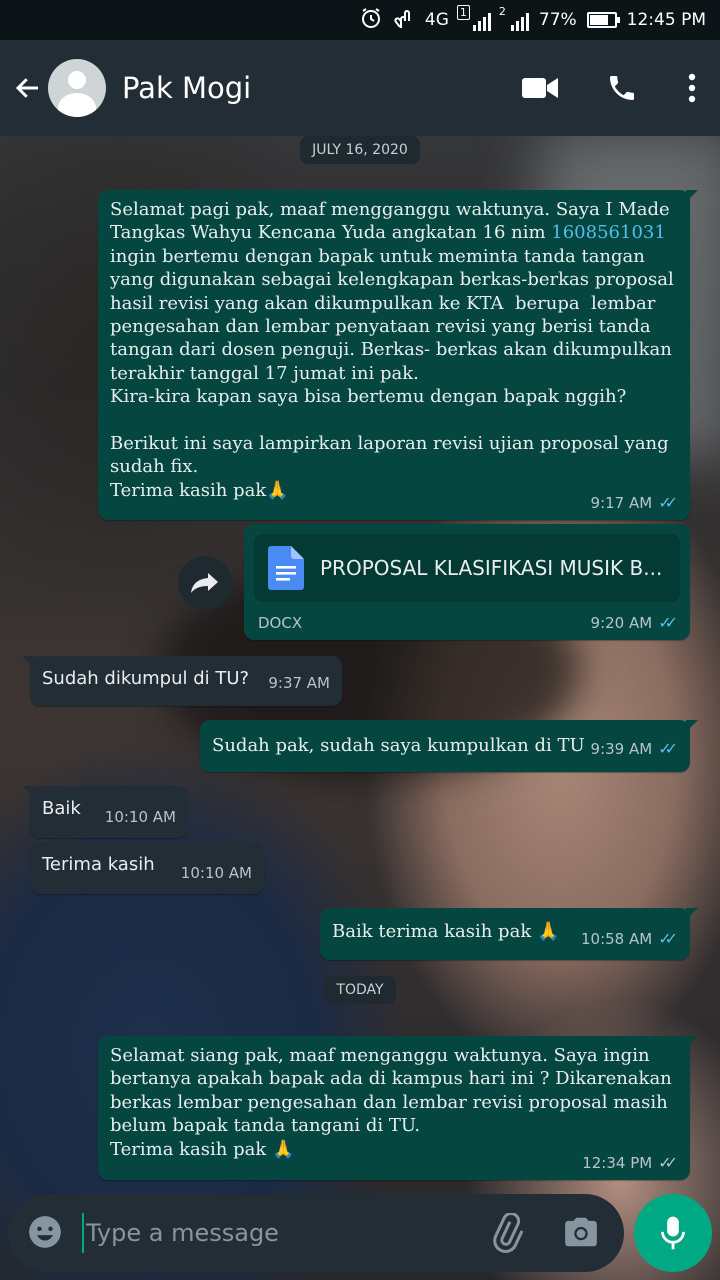 The image size is (720, 1280). I want to click on microphone-icon, so click(673, 1233).